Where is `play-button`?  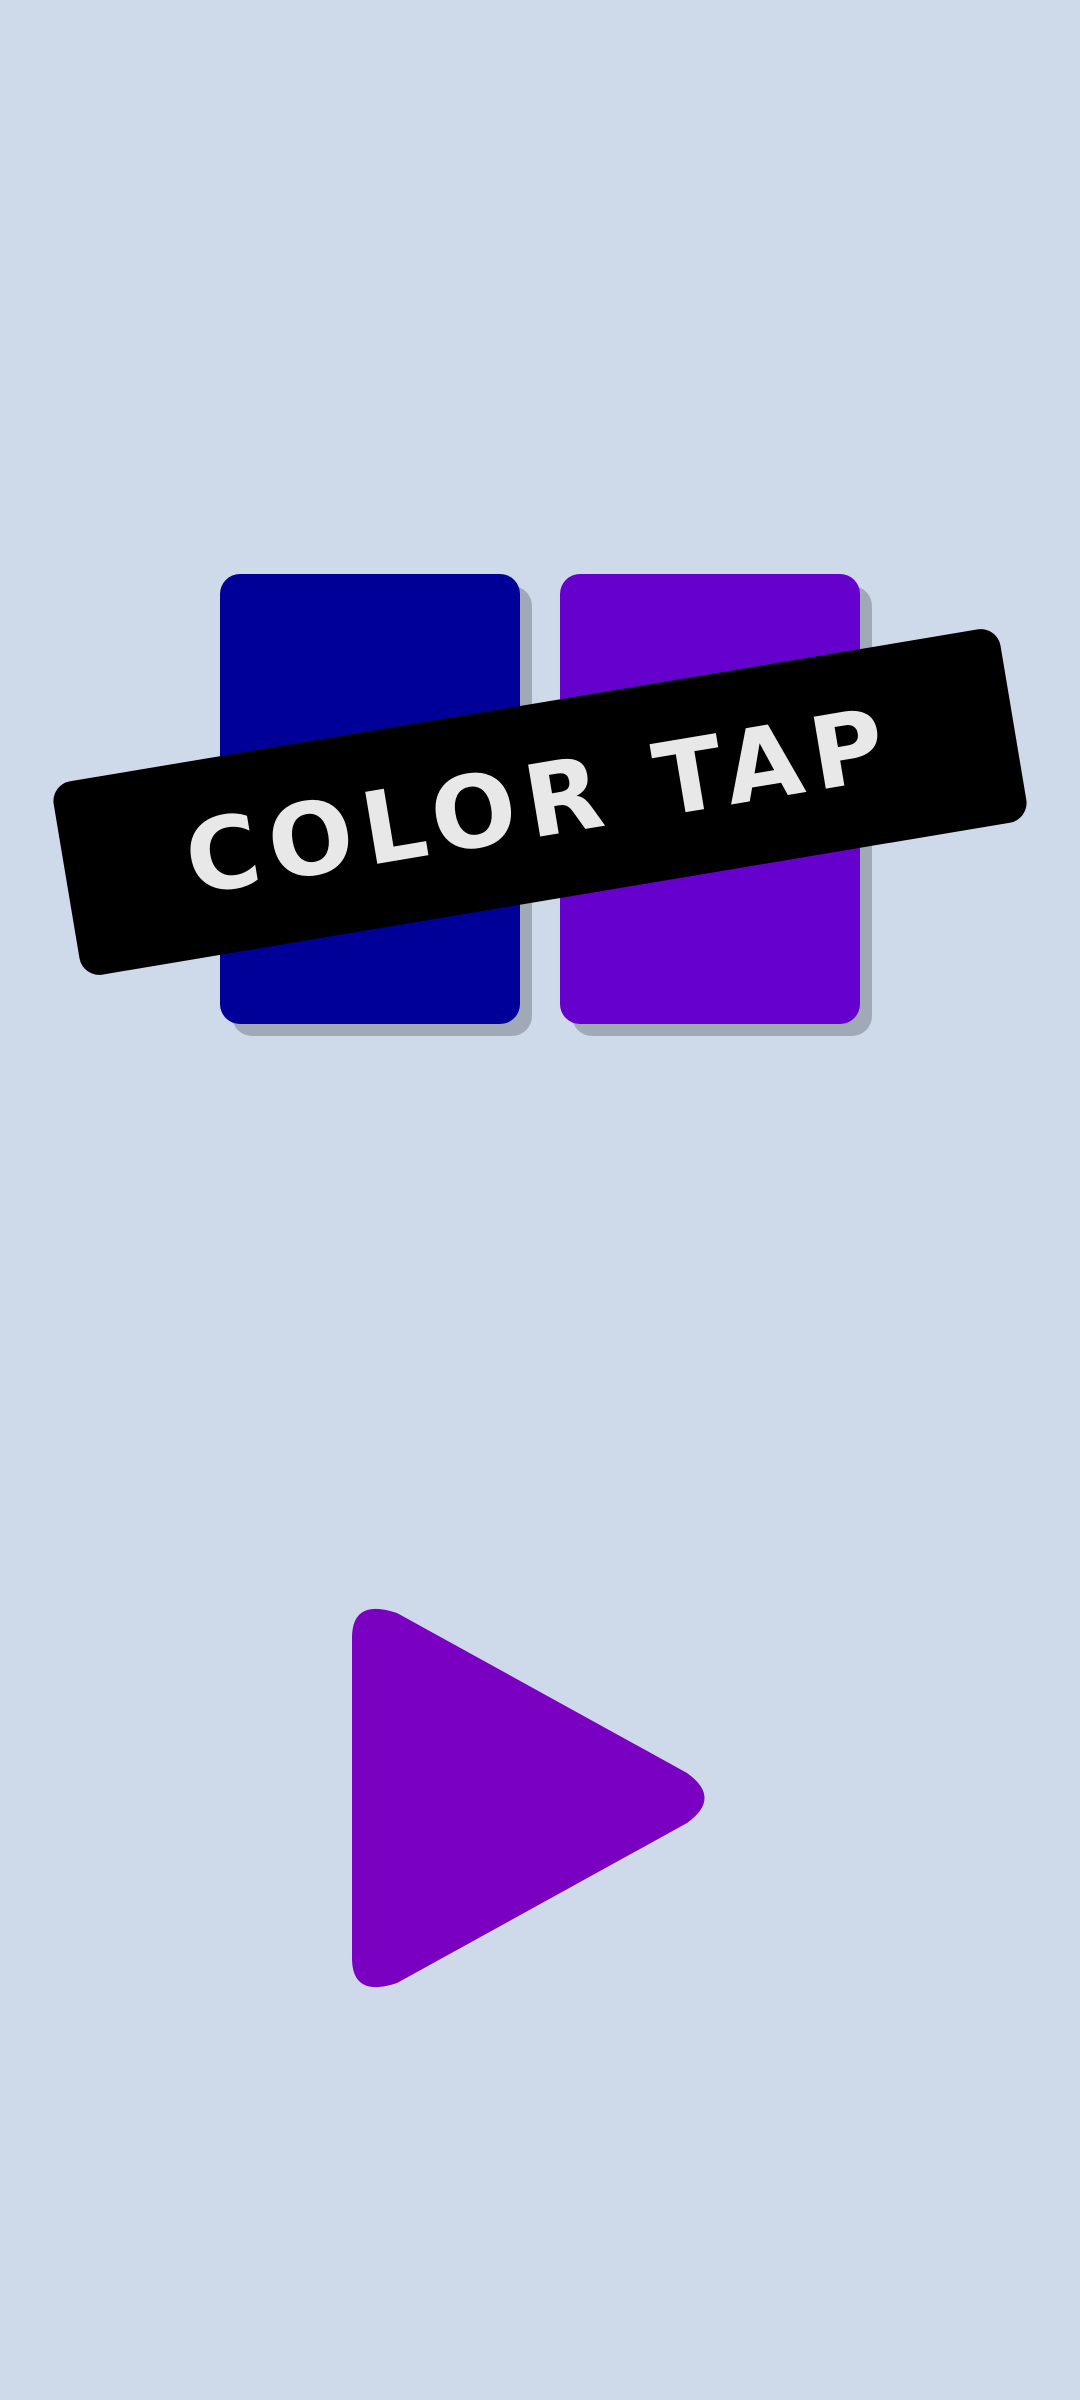 play-button is located at coordinates (542, 1798).